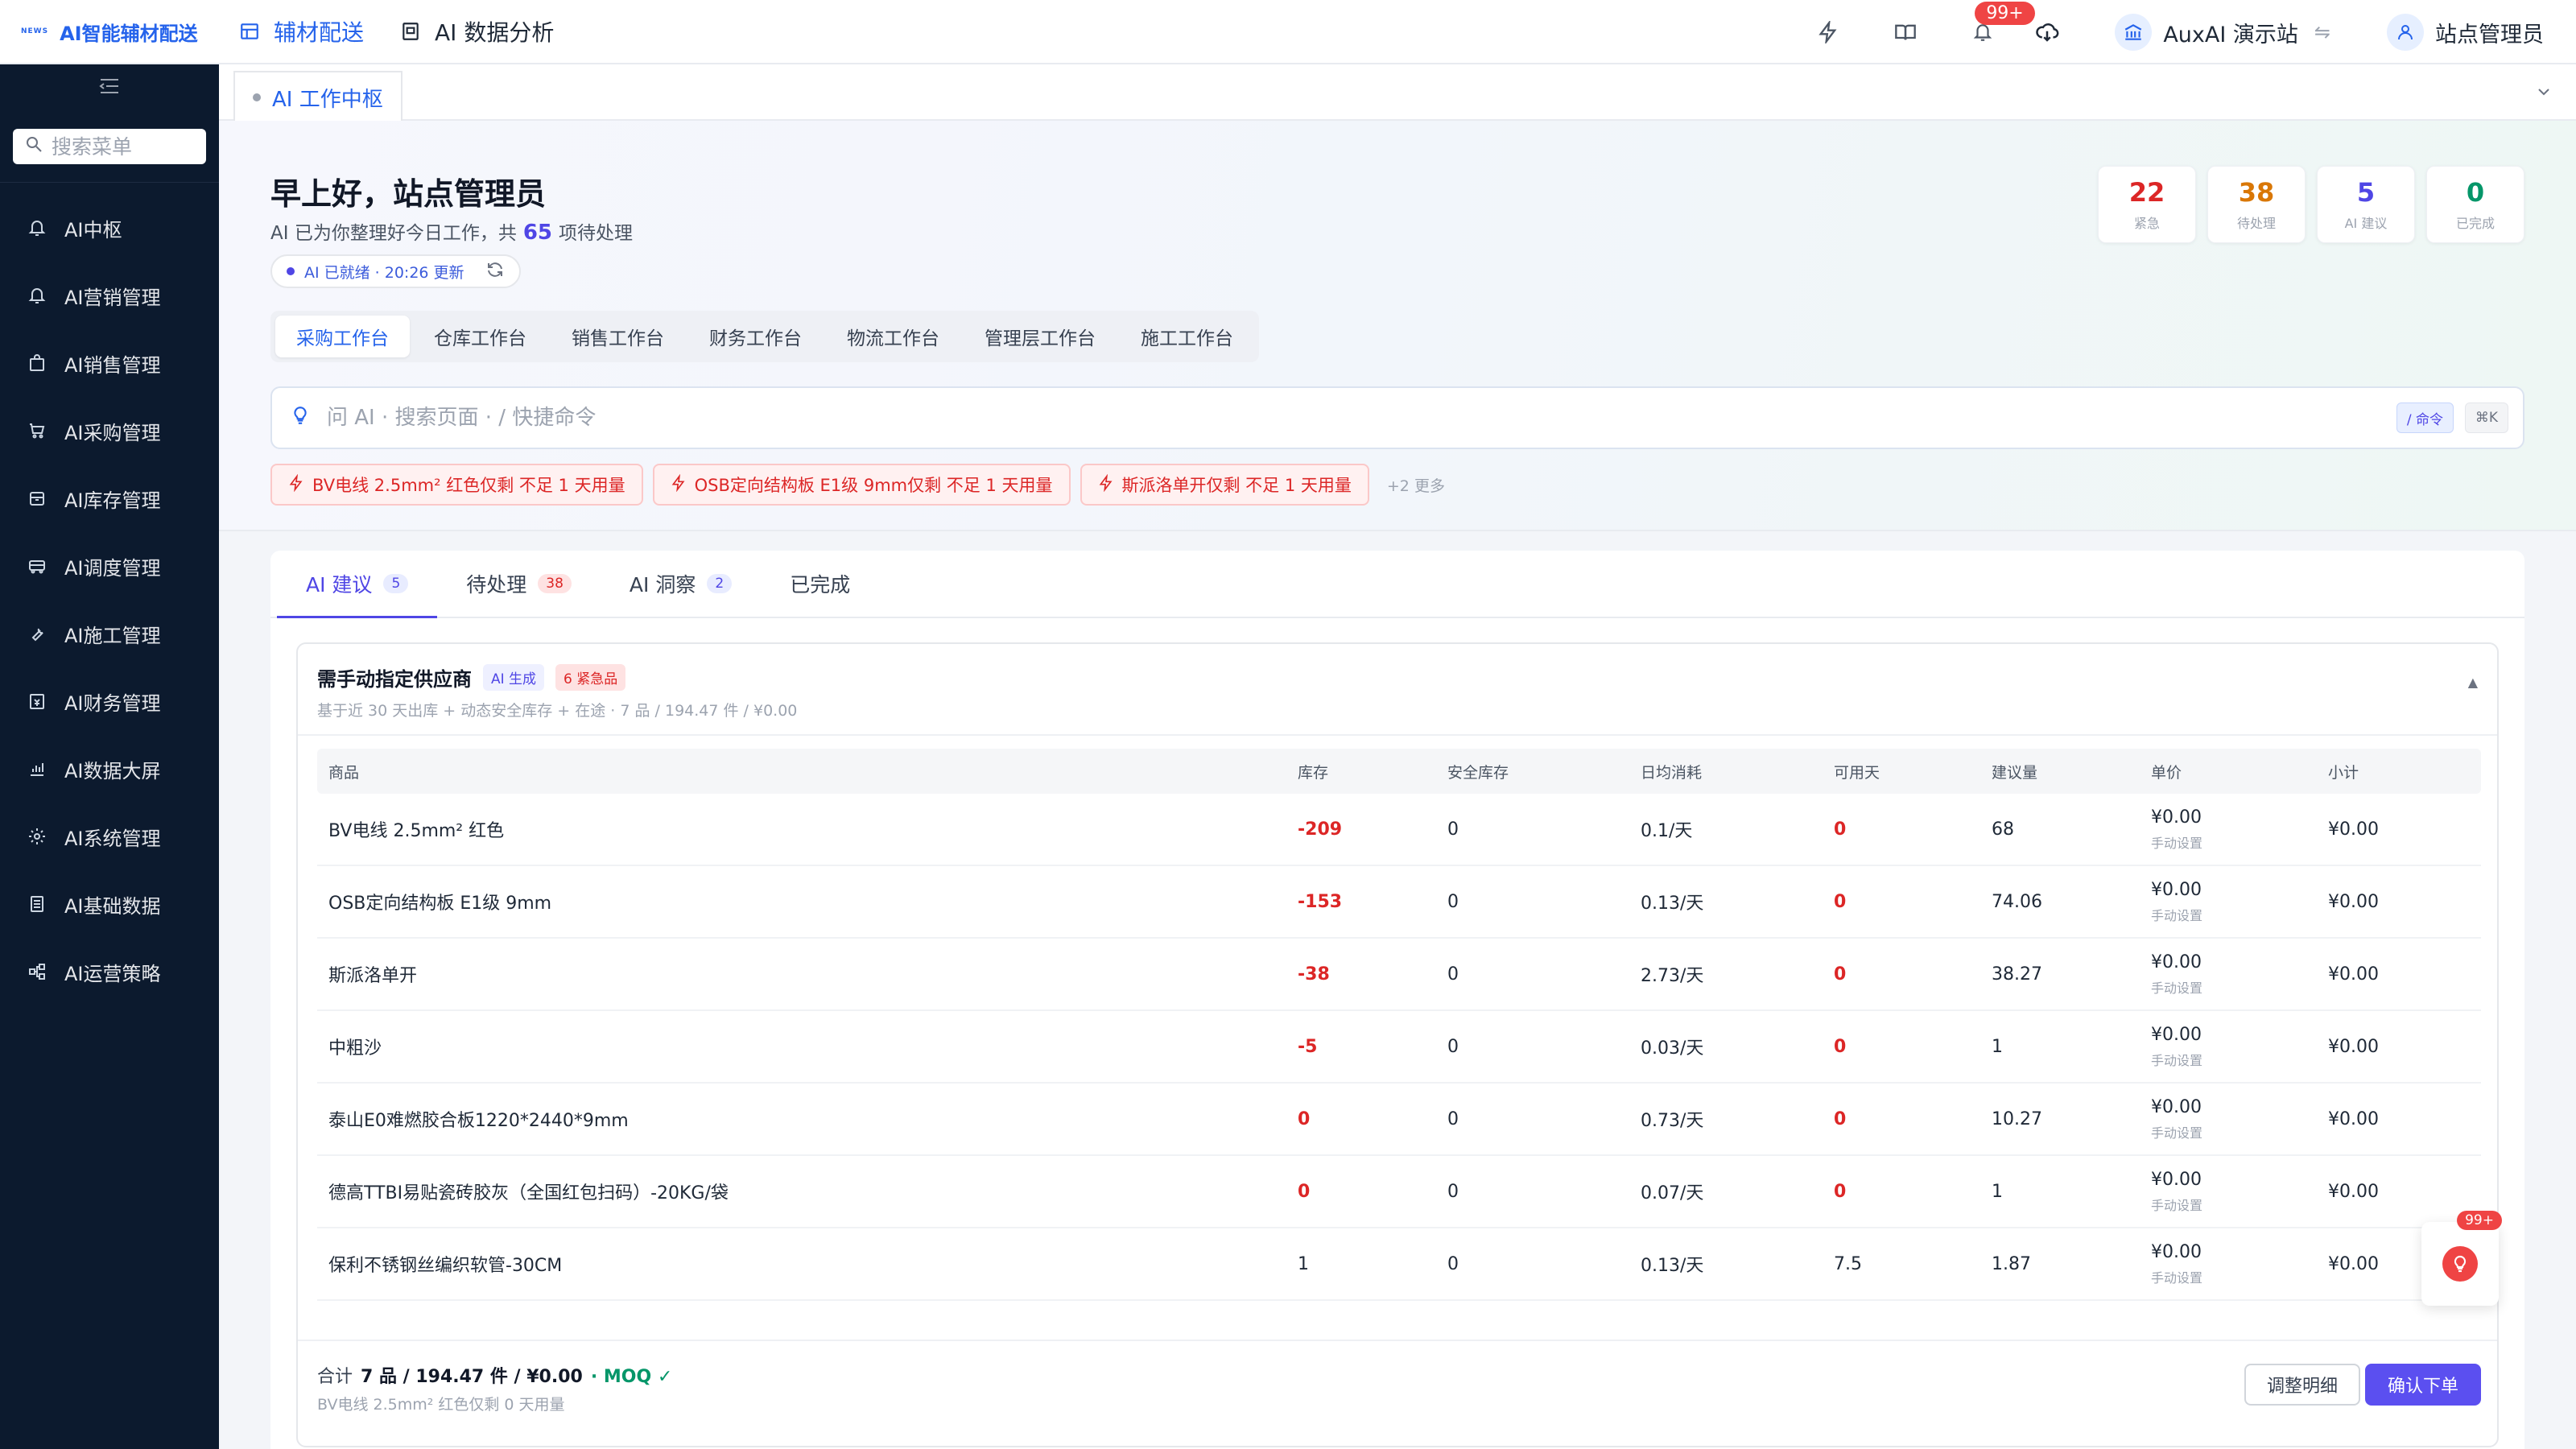 The height and width of the screenshot is (1449, 2576). Describe the element at coordinates (109, 836) in the screenshot. I see `sidebar-item: AI系统管理` at that location.